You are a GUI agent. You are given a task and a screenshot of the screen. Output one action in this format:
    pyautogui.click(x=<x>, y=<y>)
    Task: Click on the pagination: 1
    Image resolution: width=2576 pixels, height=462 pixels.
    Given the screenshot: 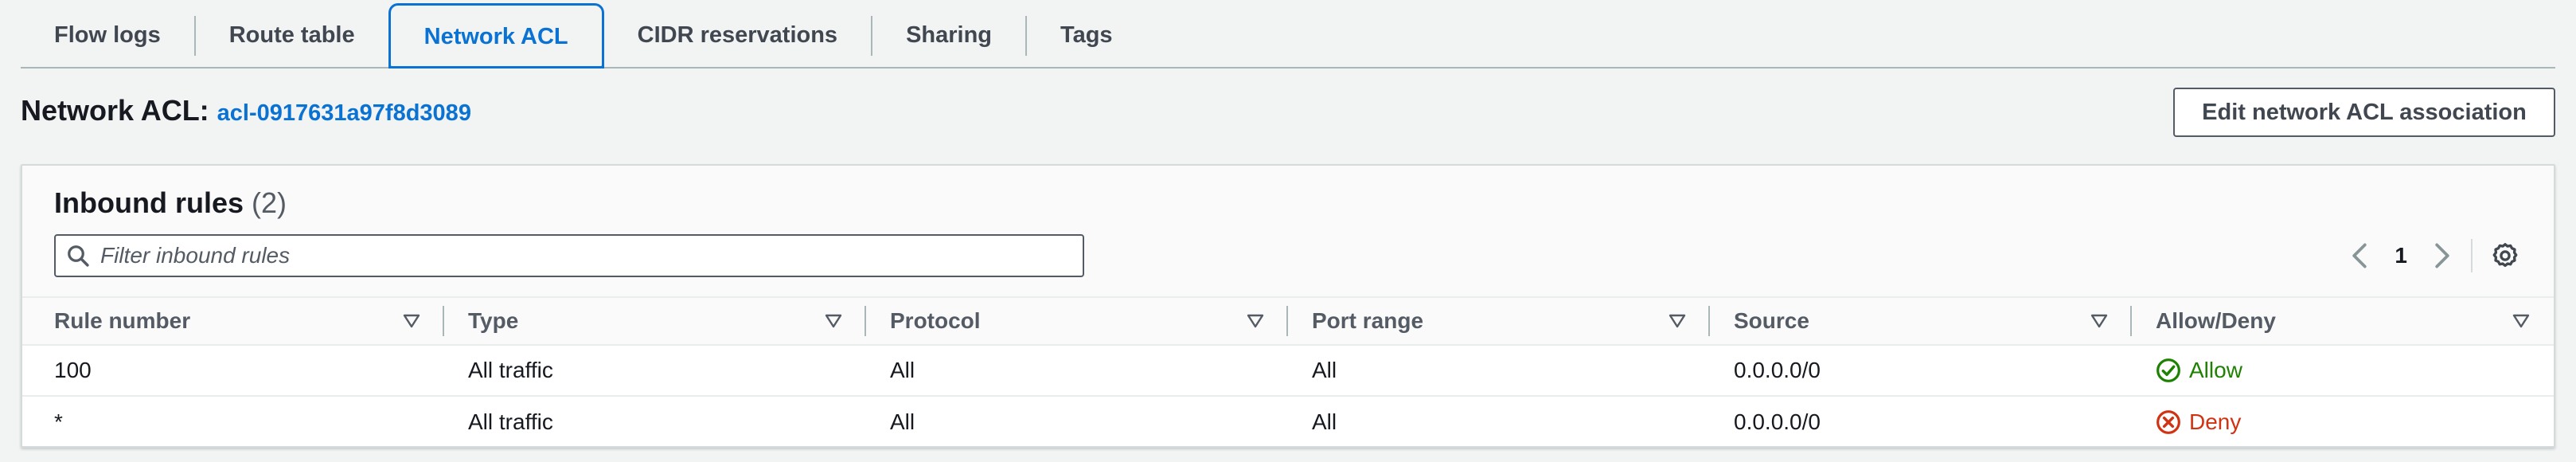 What is the action you would take?
    pyautogui.click(x=2401, y=256)
    